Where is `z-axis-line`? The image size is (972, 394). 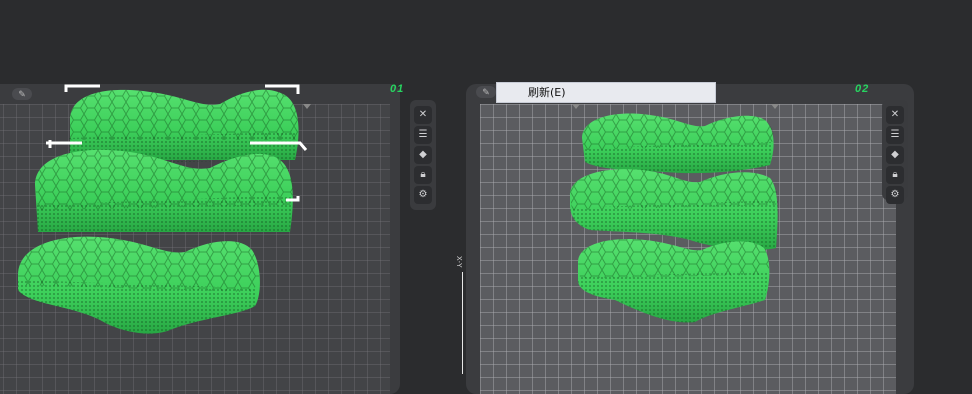
z-axis-line is located at coordinates (462, 323).